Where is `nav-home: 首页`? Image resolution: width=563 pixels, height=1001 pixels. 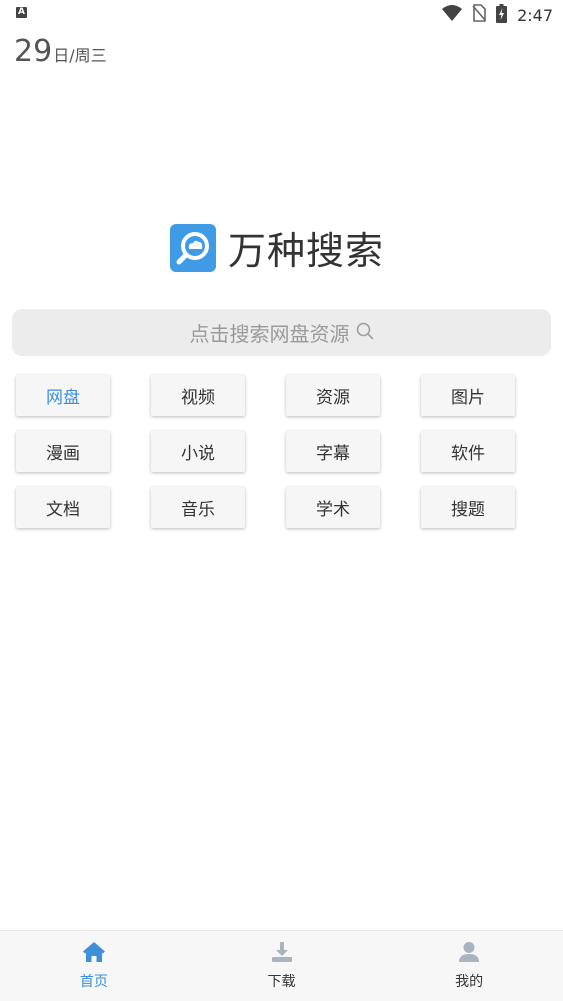 nav-home: 首页 is located at coordinates (94, 966).